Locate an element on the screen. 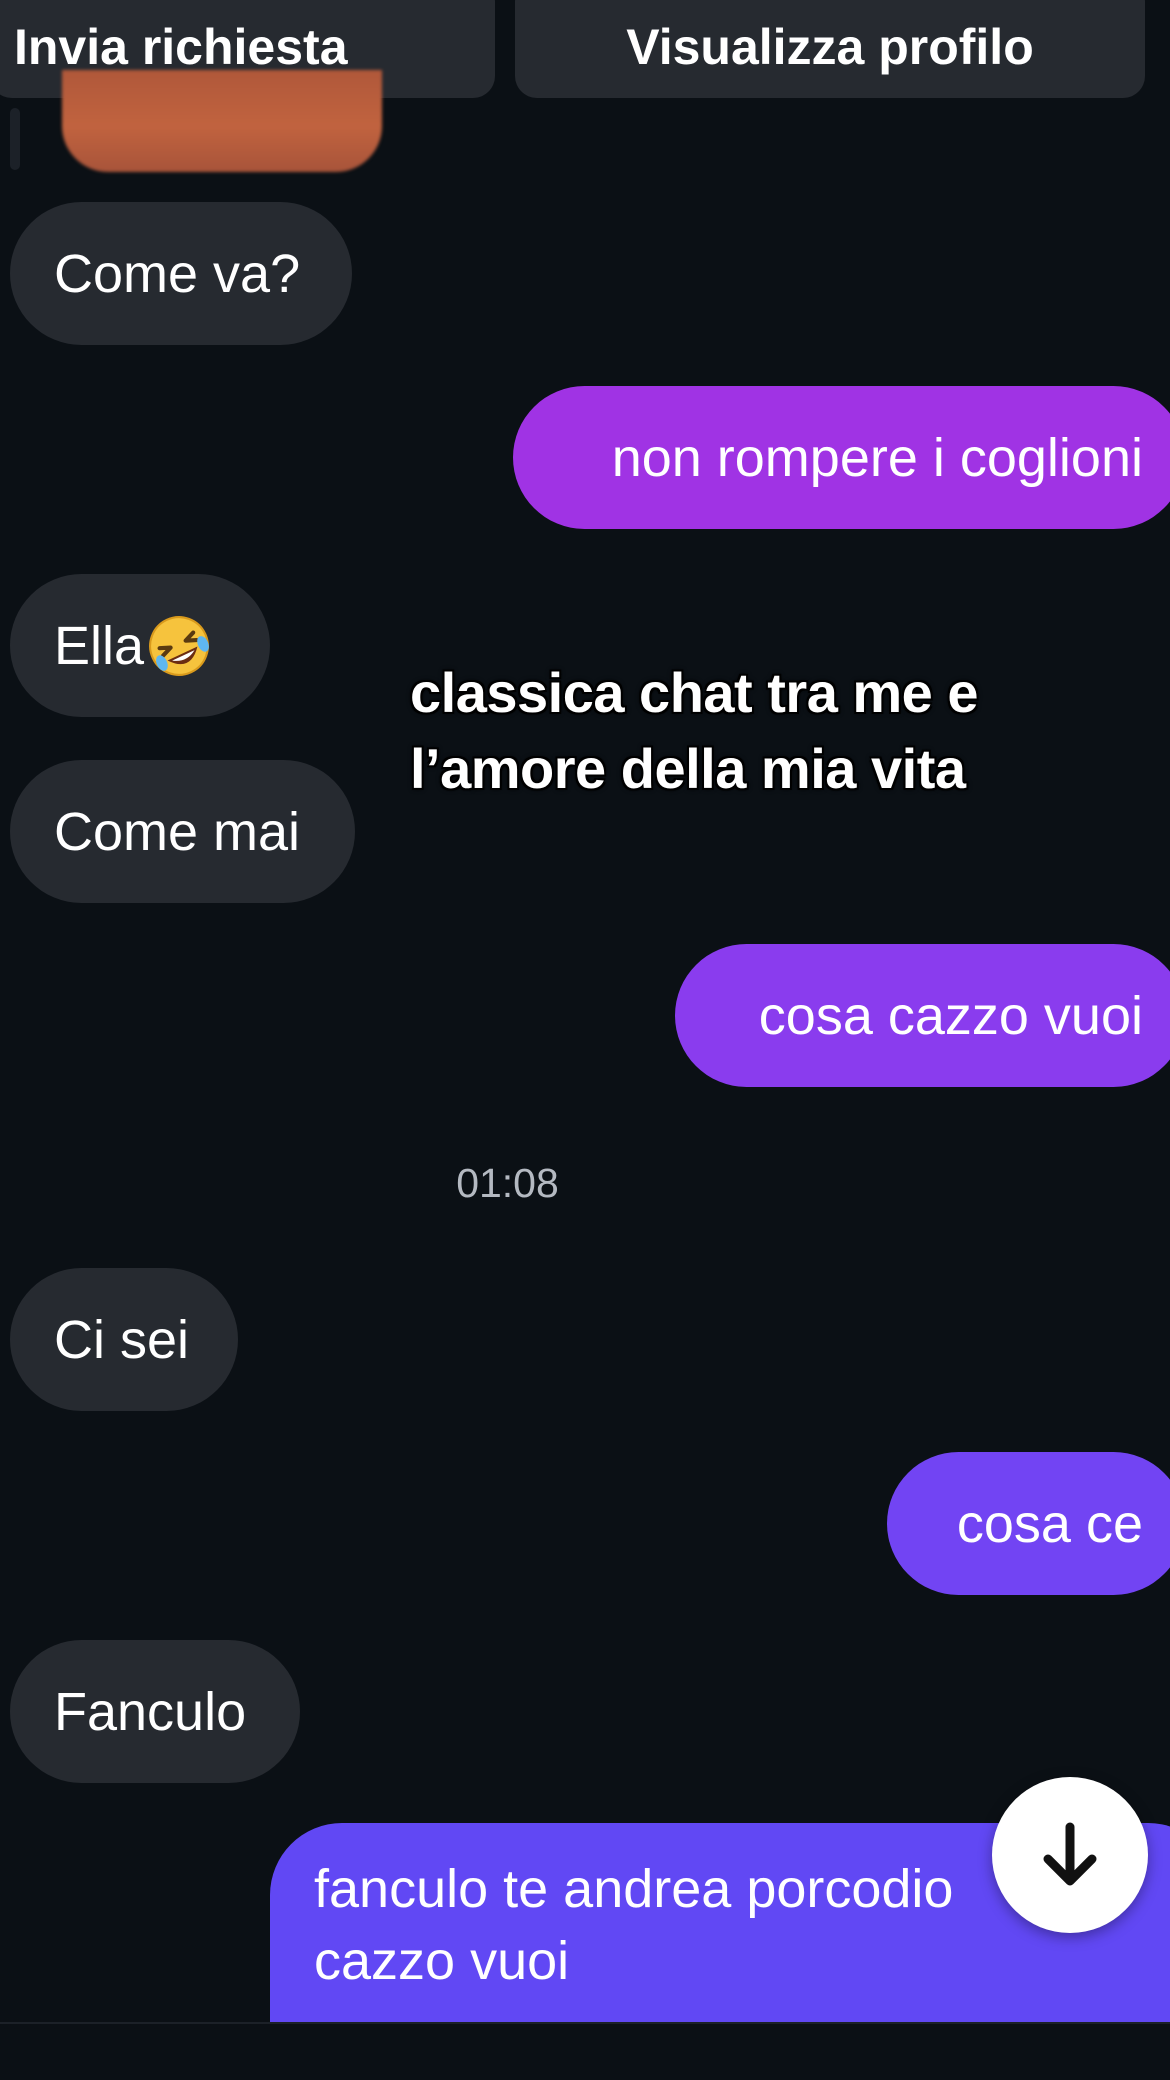  scroll-to-bottom-button is located at coordinates (1070, 1855).